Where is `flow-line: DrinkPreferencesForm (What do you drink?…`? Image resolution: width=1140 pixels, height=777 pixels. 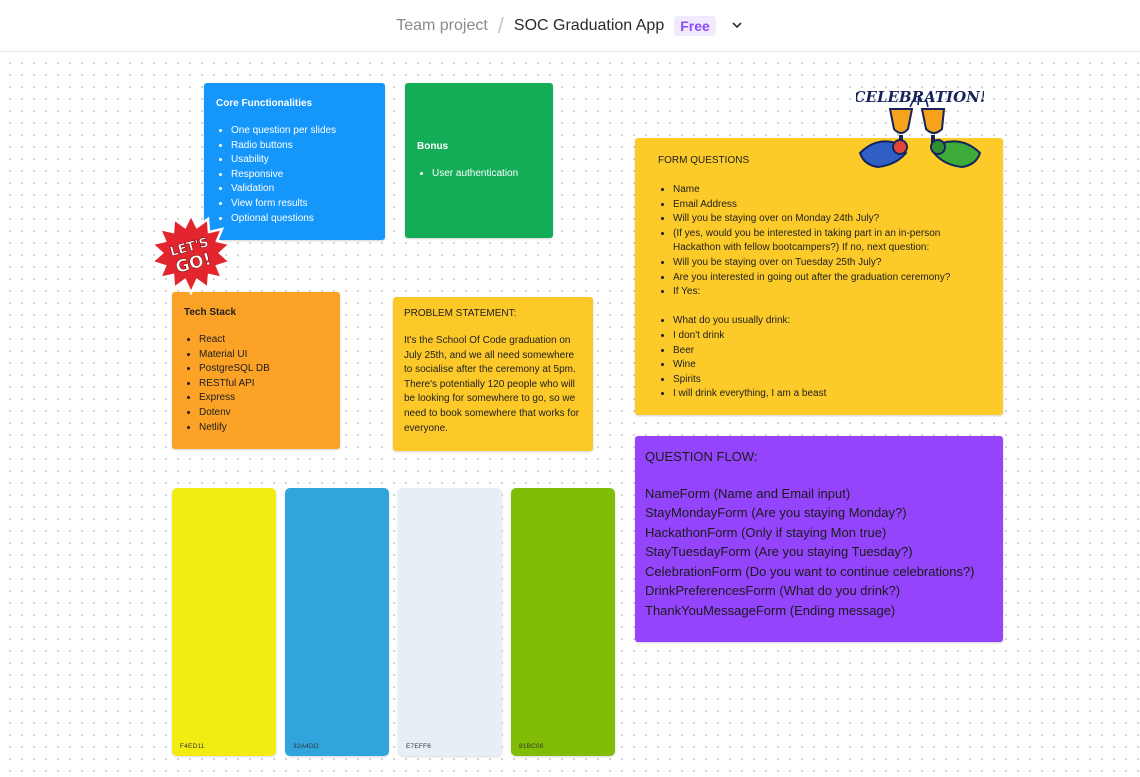
flow-line: DrinkPreferencesForm (What do you drink?… is located at coordinates (773, 590).